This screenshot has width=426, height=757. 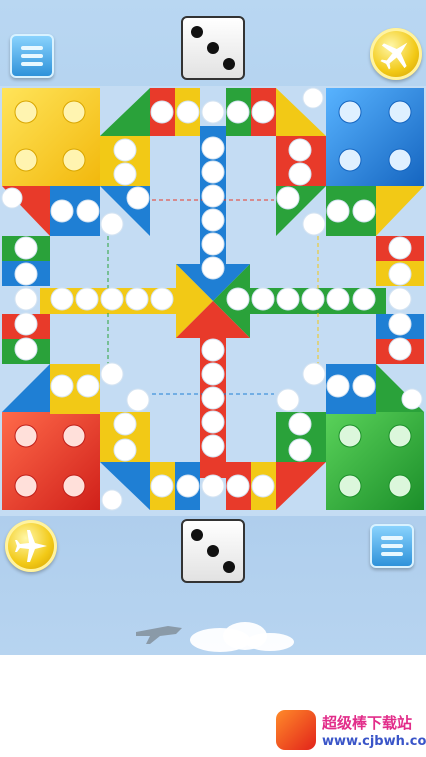 What do you see at coordinates (296, 730) in the screenshot?
I see `site-logo-icon` at bounding box center [296, 730].